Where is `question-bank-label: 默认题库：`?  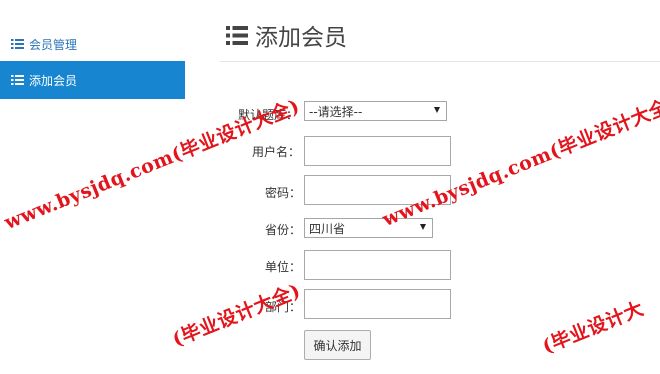
question-bank-label: 默认题库： is located at coordinates (268, 115).